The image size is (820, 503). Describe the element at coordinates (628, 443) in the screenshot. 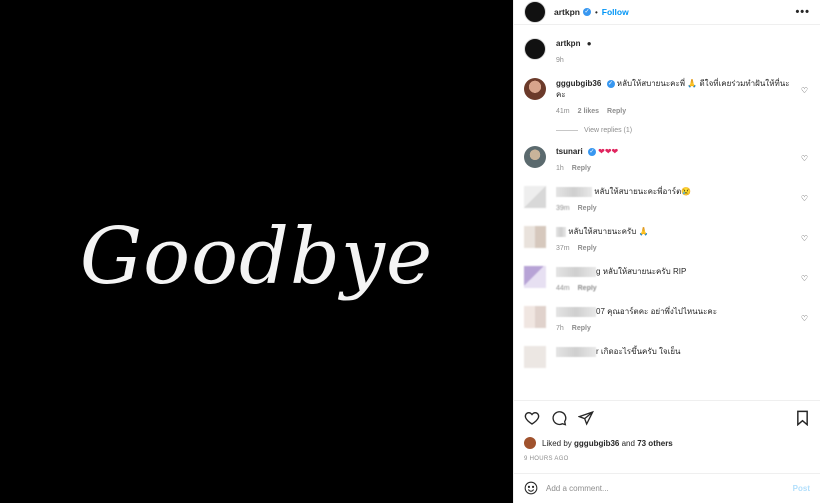

I see `likes-middle: and` at that location.